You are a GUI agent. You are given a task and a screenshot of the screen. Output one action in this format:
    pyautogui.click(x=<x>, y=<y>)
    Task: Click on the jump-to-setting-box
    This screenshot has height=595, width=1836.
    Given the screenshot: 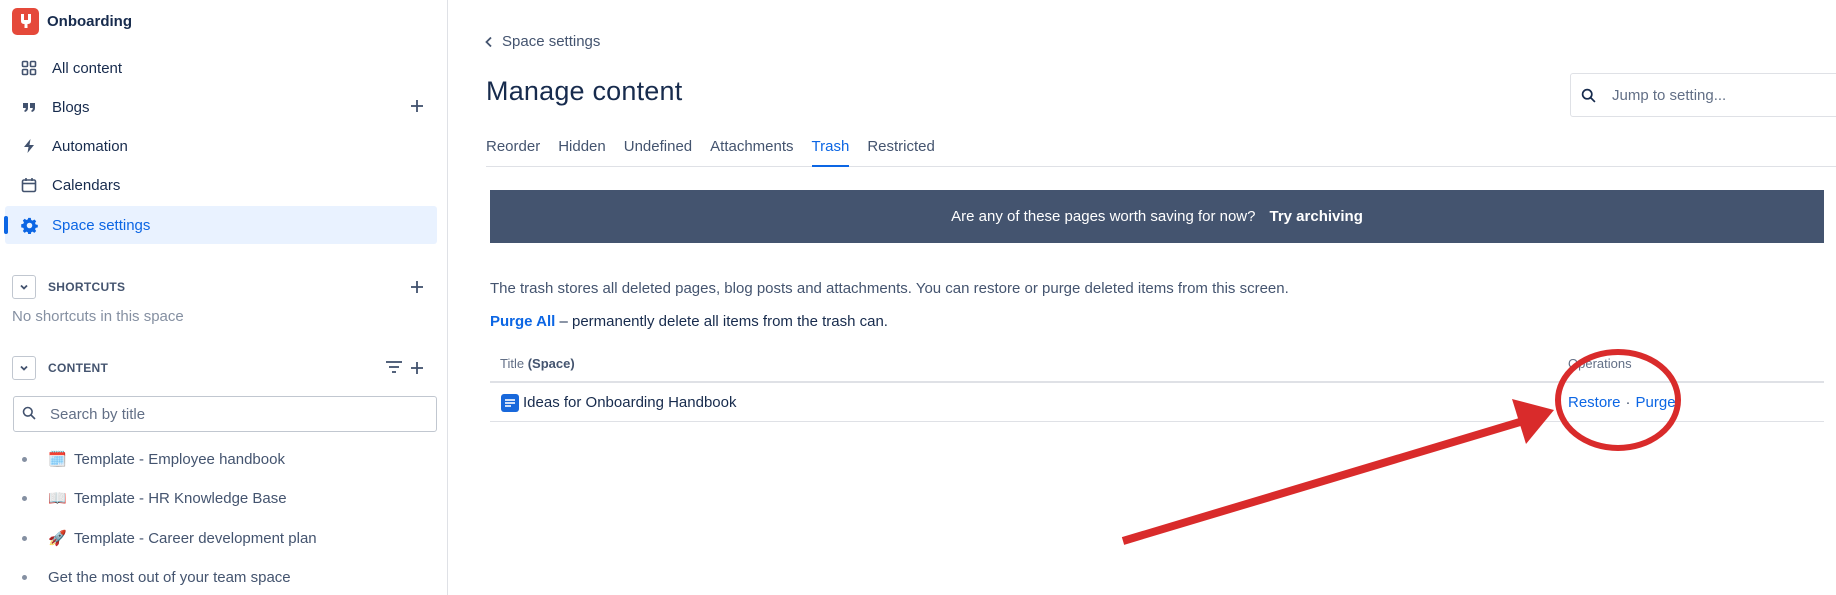 What is the action you would take?
    pyautogui.click(x=1703, y=95)
    